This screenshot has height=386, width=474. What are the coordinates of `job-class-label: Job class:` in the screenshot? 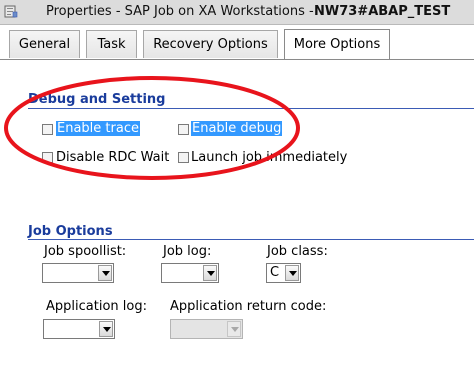 It's located at (297, 251).